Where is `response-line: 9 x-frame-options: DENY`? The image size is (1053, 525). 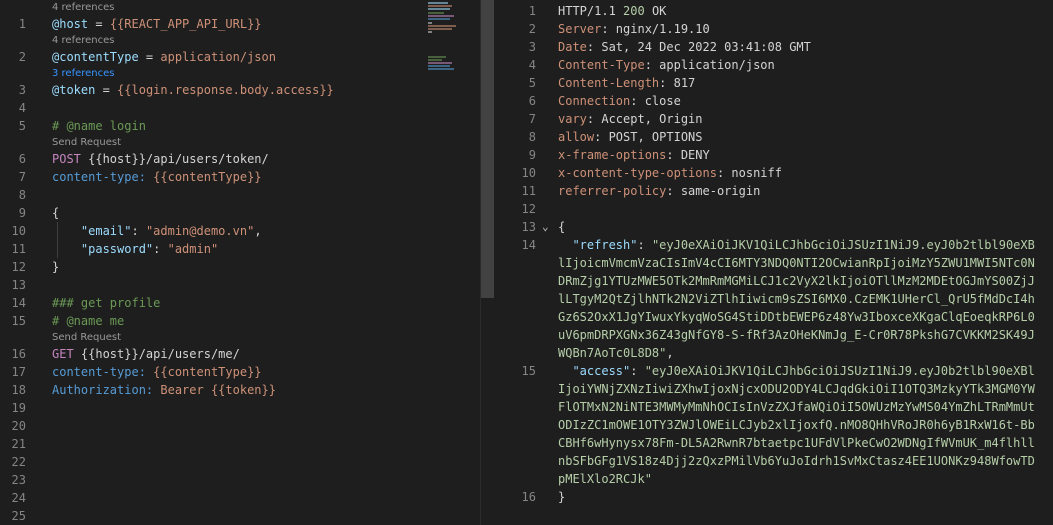
response-line: 9 x-frame-options: DENY is located at coordinates (773, 155).